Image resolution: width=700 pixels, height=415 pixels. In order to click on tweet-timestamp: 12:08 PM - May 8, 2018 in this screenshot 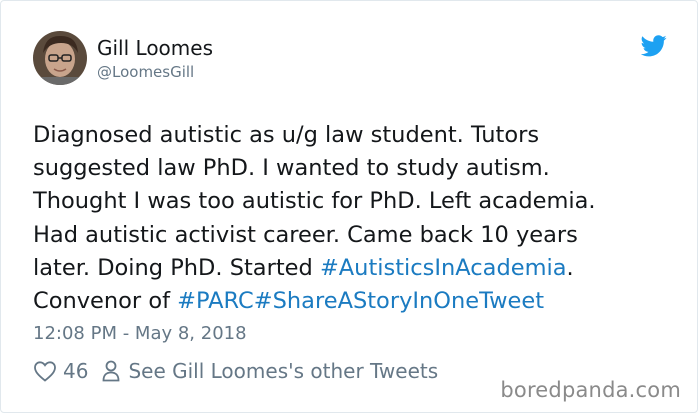, I will do `click(140, 333)`.